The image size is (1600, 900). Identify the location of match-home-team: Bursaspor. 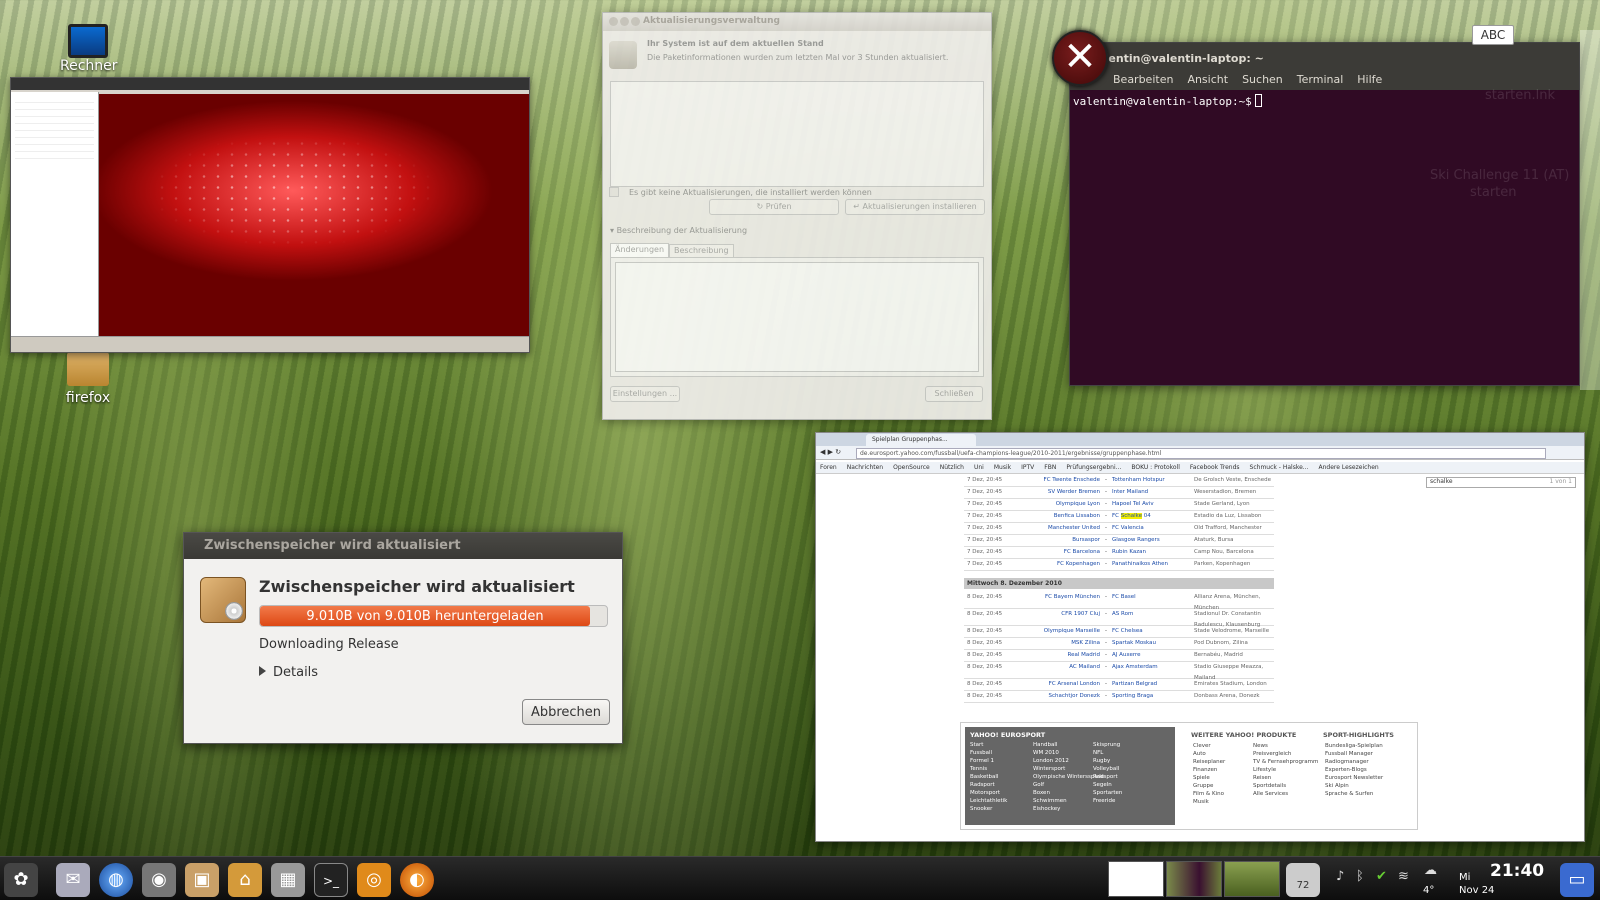
(1061, 540).